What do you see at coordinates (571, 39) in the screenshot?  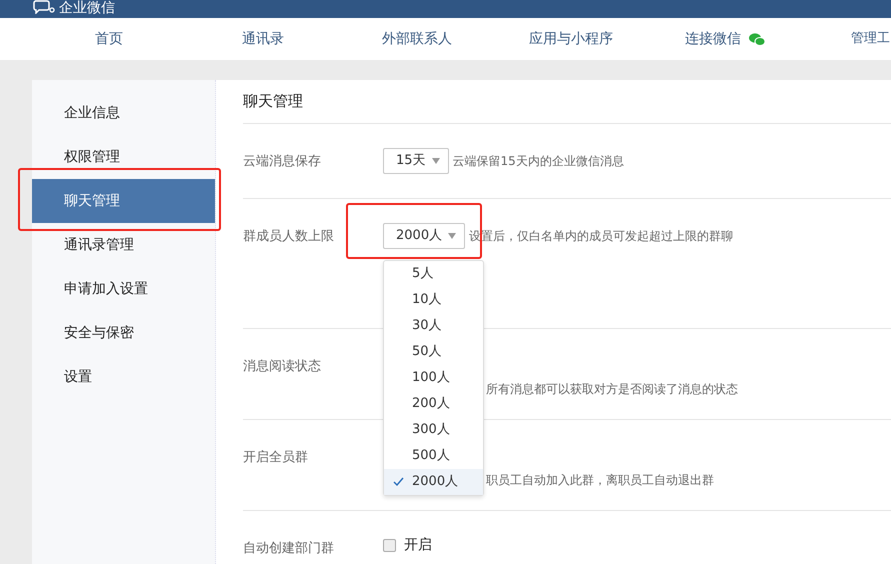 I see `nav-link: 应用与小程序` at bounding box center [571, 39].